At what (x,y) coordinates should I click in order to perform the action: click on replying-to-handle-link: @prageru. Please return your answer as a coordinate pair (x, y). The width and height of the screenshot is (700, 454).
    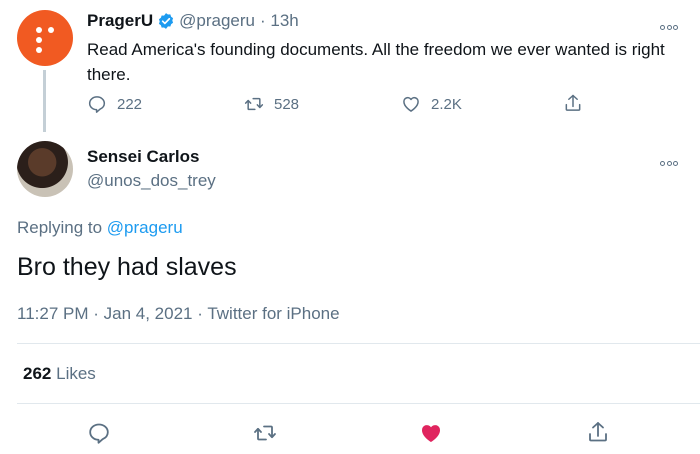
    Looking at the image, I should click on (145, 227).